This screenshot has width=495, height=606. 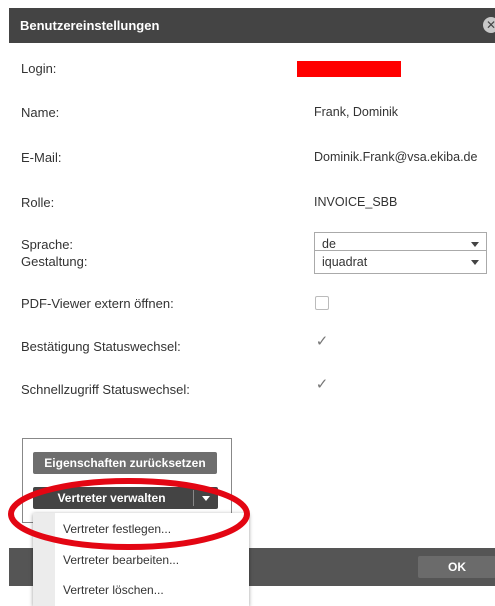 I want to click on theme-label: Gestaltung:, so click(x=54, y=261).